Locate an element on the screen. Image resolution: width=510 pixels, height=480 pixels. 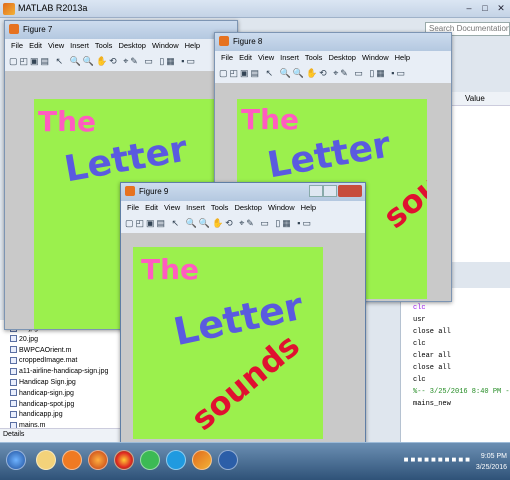
figure-7-title: Figure 7 is located at coordinates (38, 29).